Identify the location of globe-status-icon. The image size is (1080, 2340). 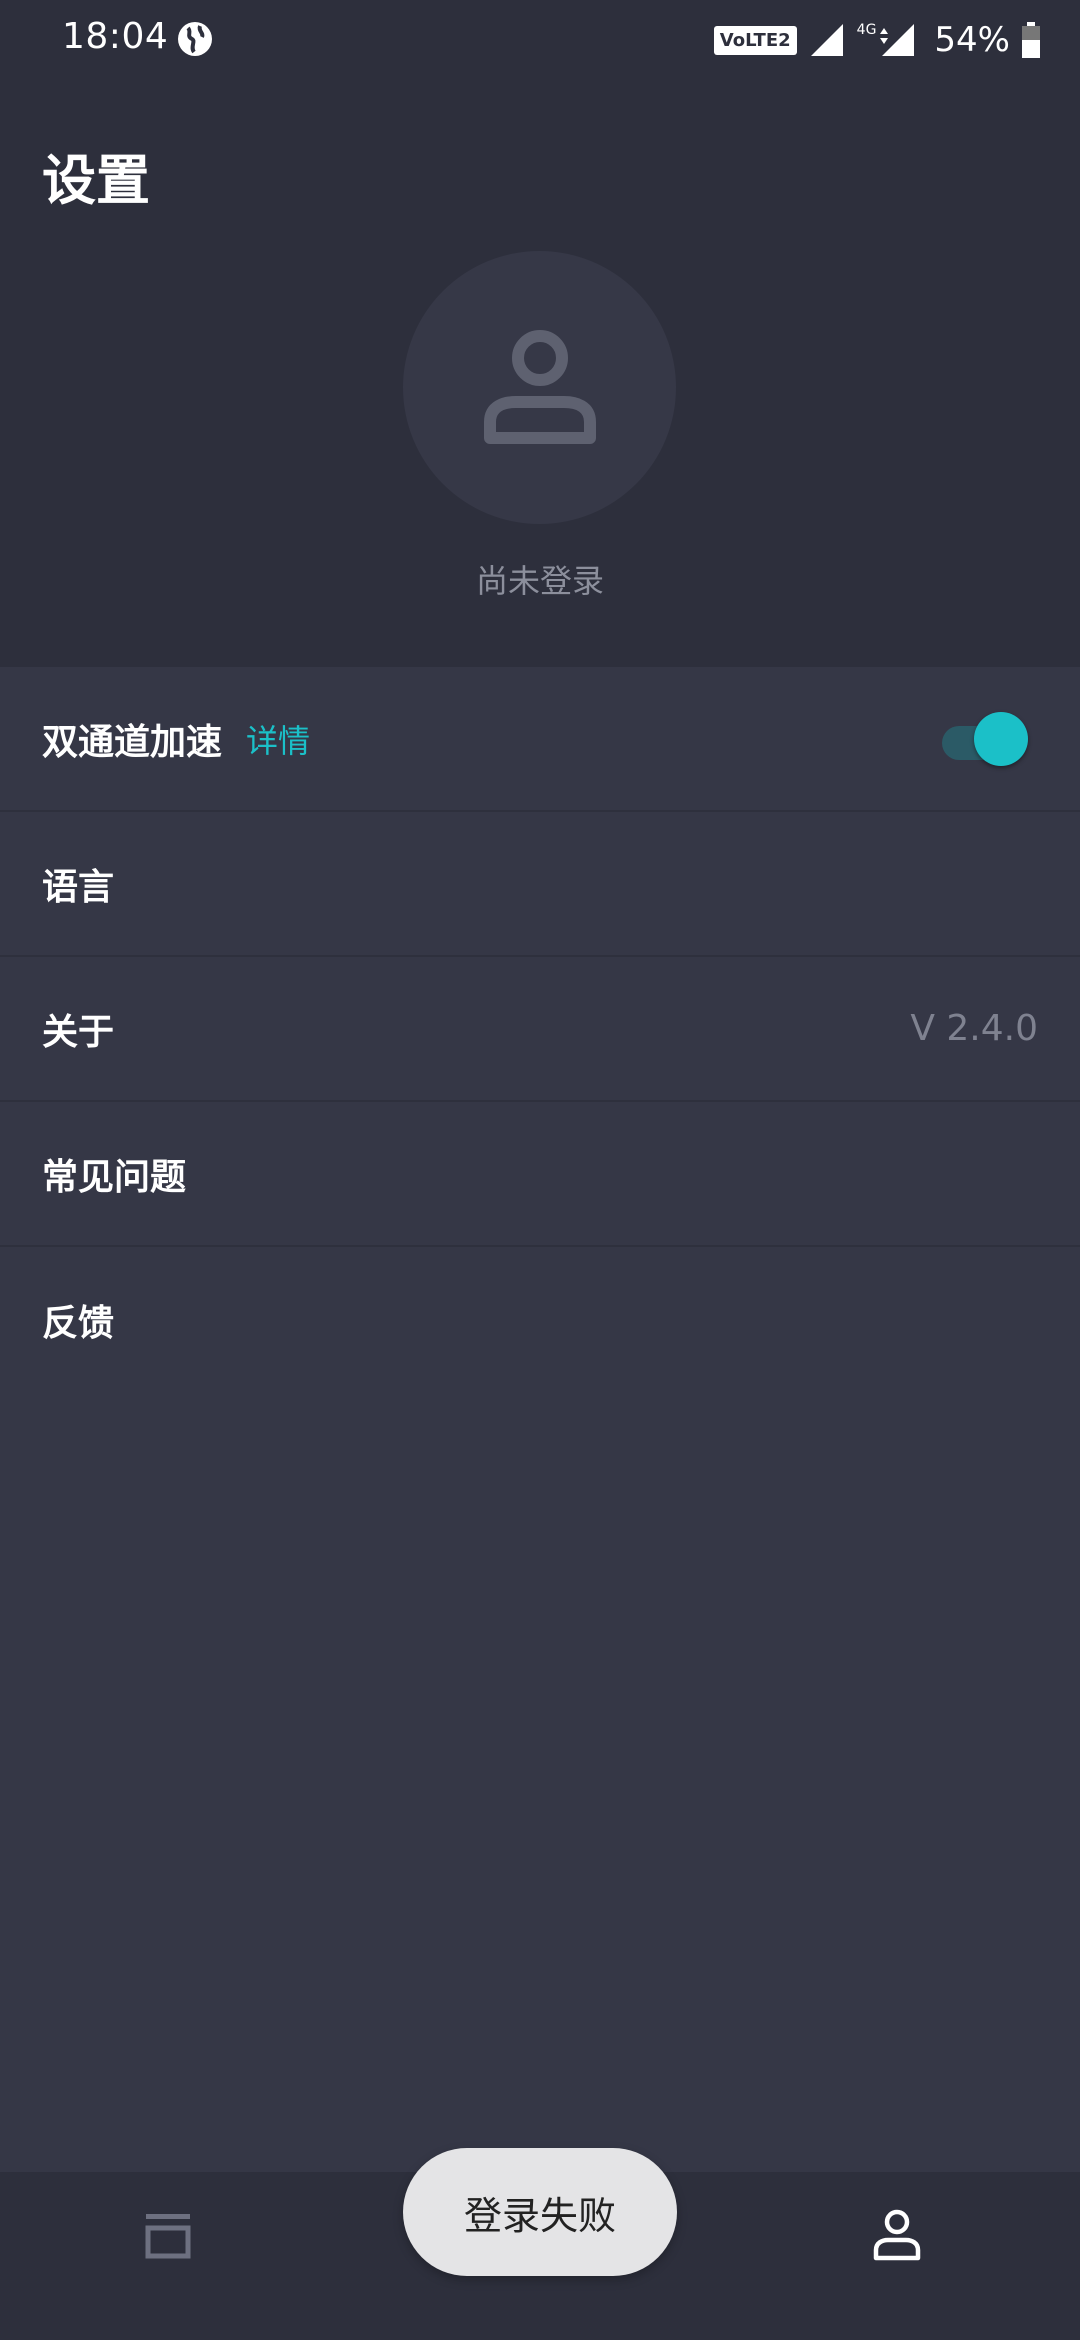
(195, 39).